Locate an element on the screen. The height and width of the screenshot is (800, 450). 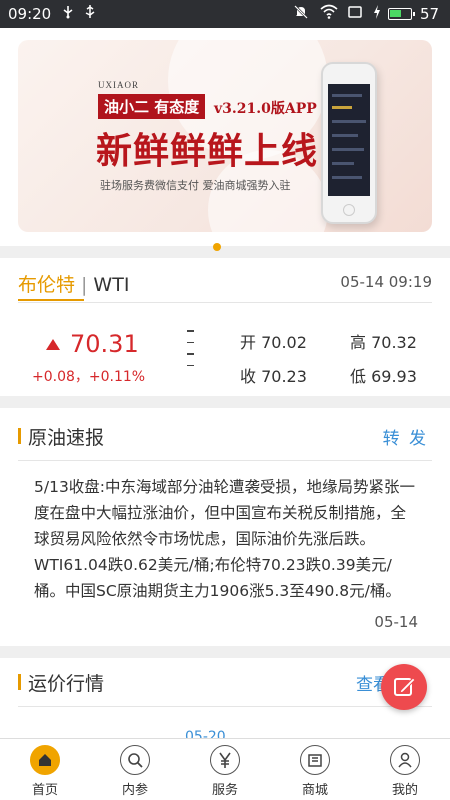
screen-icon is located at coordinates (355, 14).